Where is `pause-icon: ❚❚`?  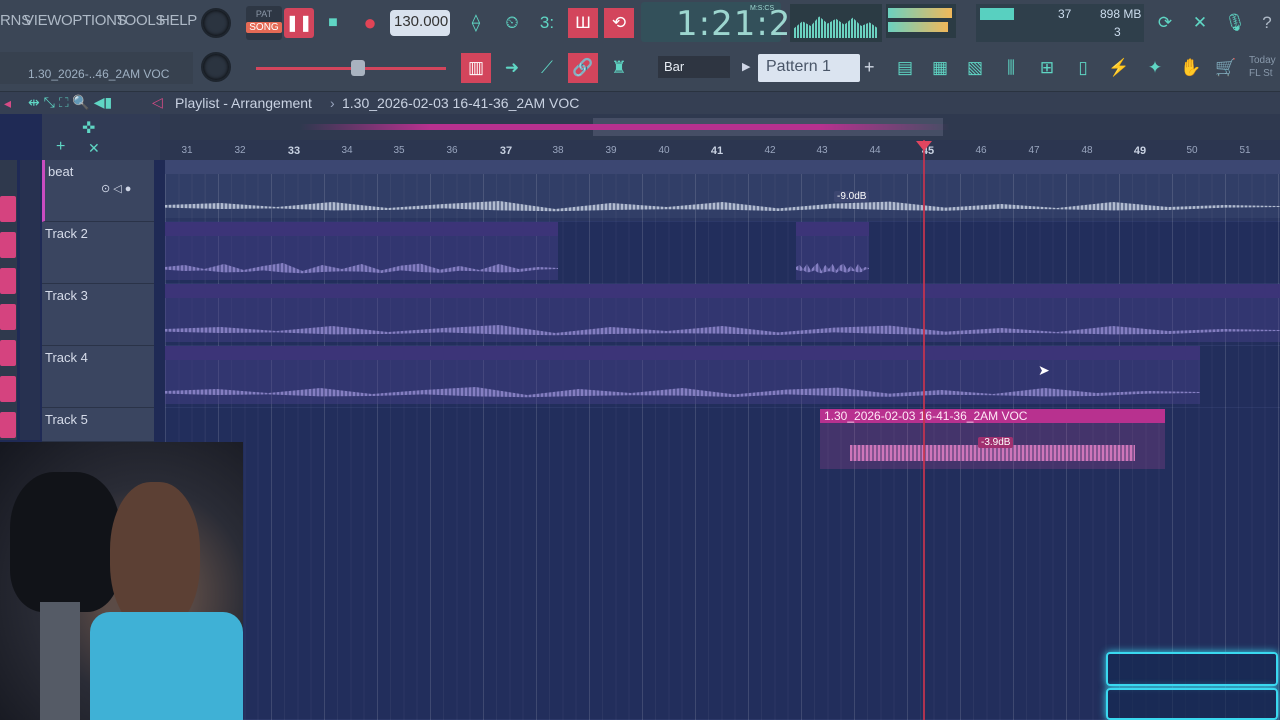 pause-icon: ❚❚ is located at coordinates (299, 23).